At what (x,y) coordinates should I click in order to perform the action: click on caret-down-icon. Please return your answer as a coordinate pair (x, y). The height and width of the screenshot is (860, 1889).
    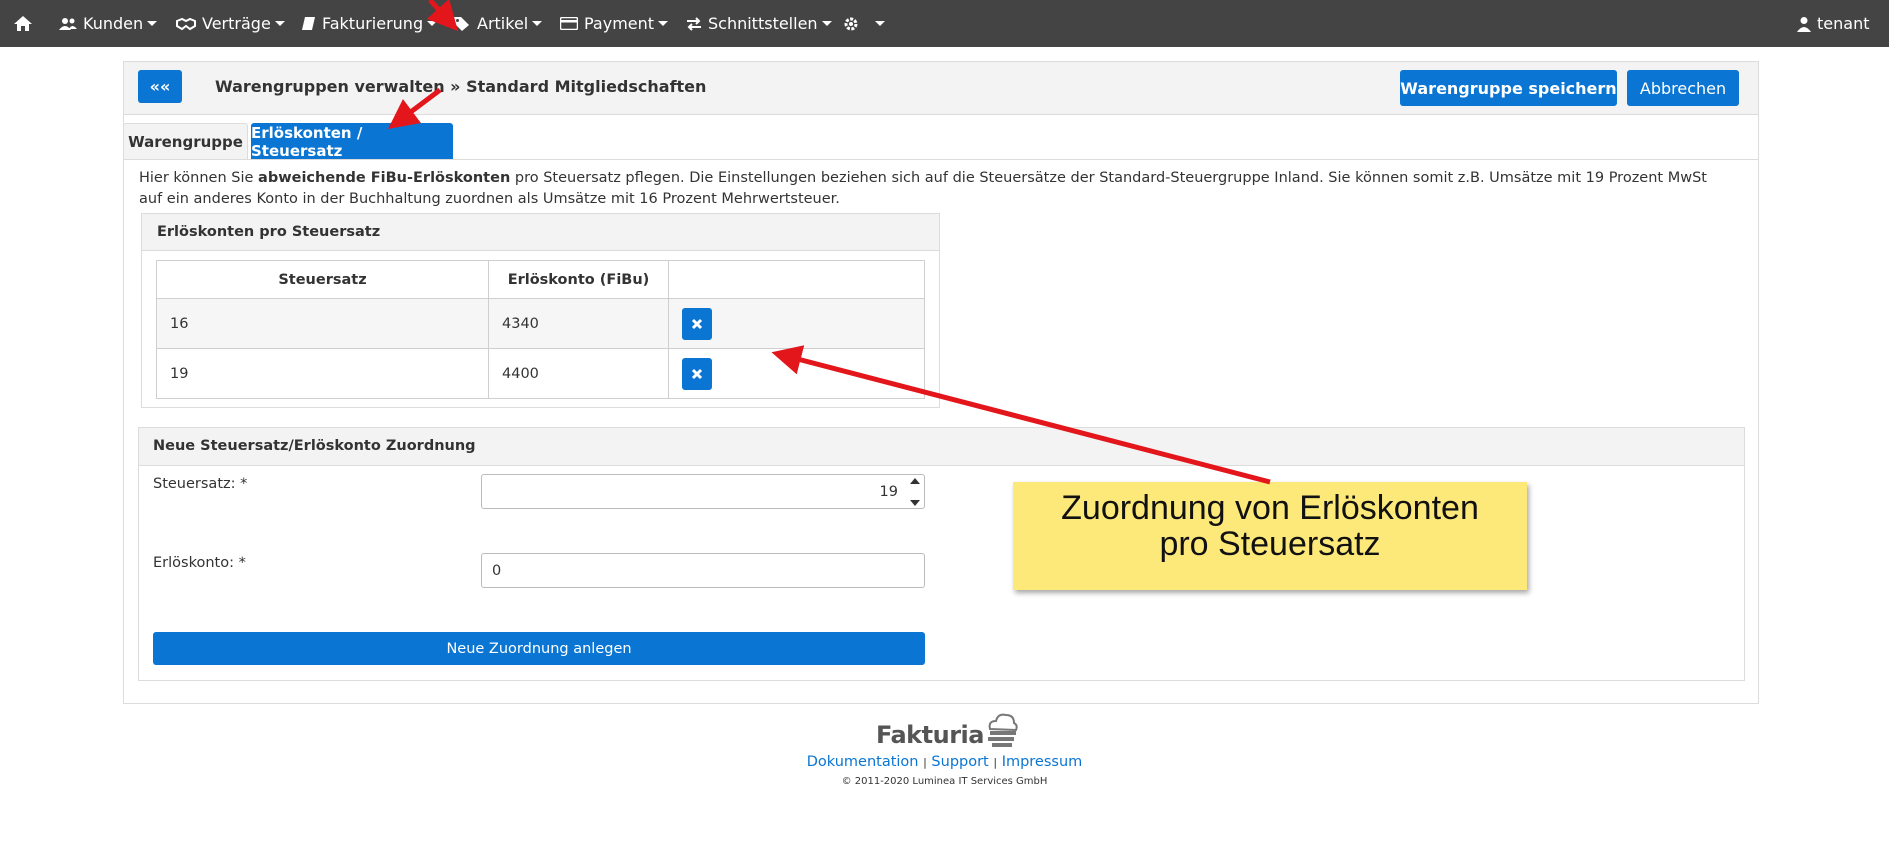
    Looking at the image, I should click on (915, 503).